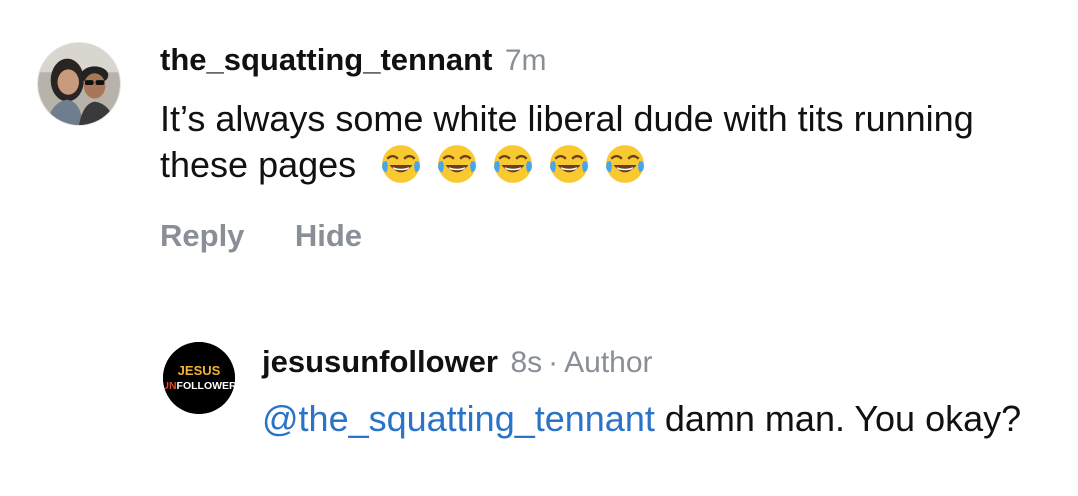  What do you see at coordinates (328, 235) in the screenshot?
I see `hide-button: Hide` at bounding box center [328, 235].